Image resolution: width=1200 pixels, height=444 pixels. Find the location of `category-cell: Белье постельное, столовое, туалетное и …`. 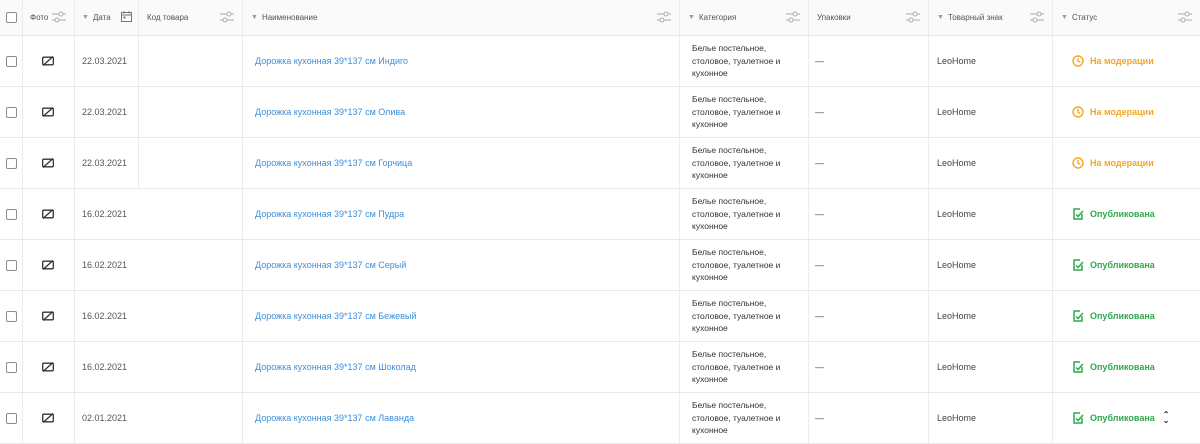

category-cell: Белье постельное, столовое, туалетное и … is located at coordinates (743, 112).